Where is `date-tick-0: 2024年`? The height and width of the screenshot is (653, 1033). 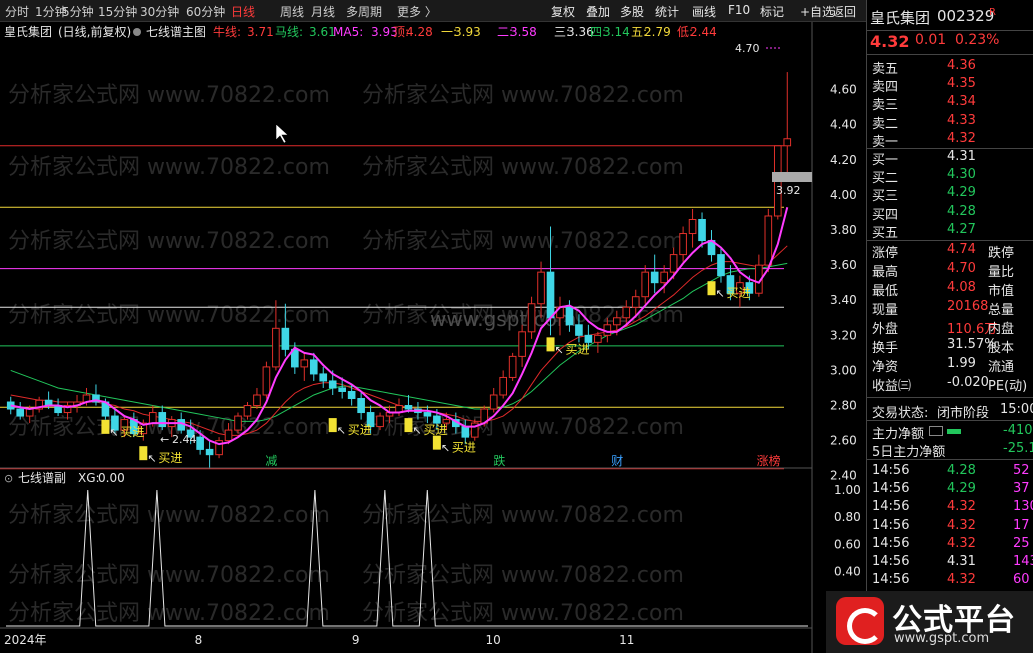
date-tick-0: 2024年 is located at coordinates (25, 640).